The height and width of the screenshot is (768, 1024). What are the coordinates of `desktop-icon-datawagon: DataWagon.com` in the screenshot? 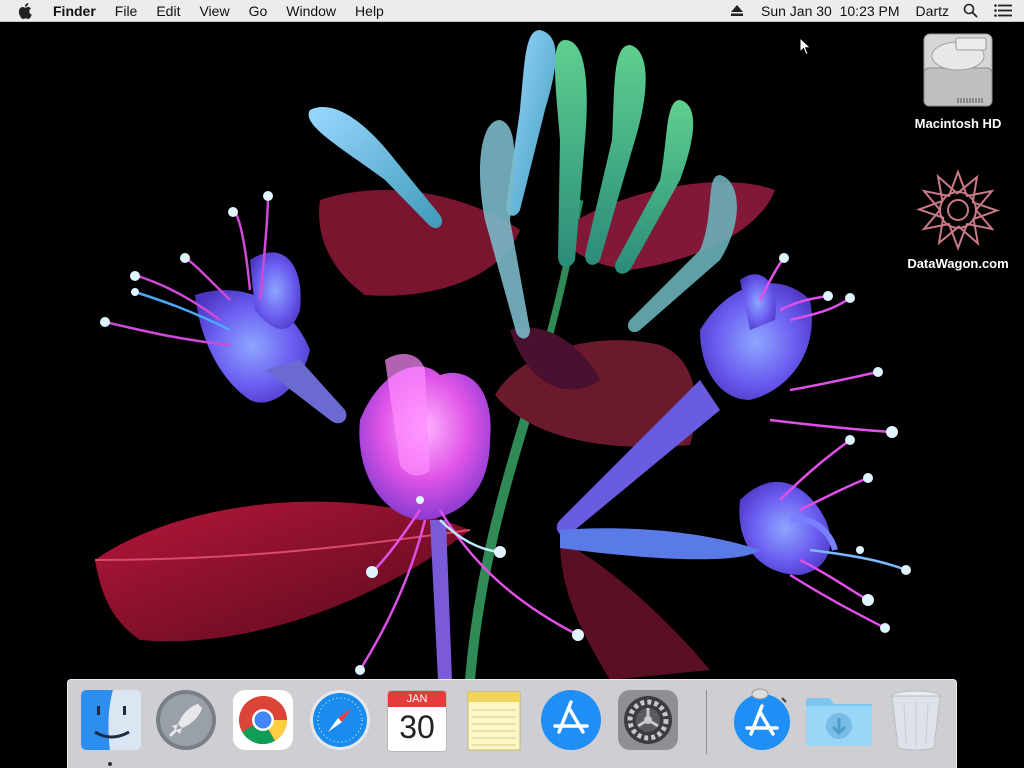 It's located at (958, 219).